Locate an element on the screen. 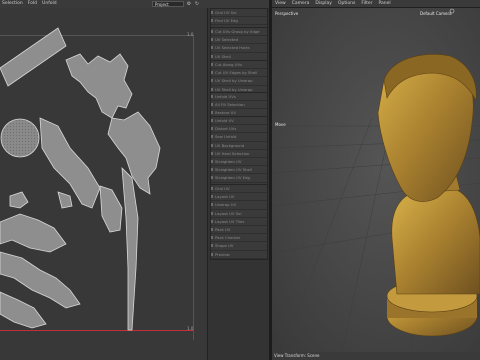  tool-item: Straighten UV Shell is located at coordinates (239, 170).